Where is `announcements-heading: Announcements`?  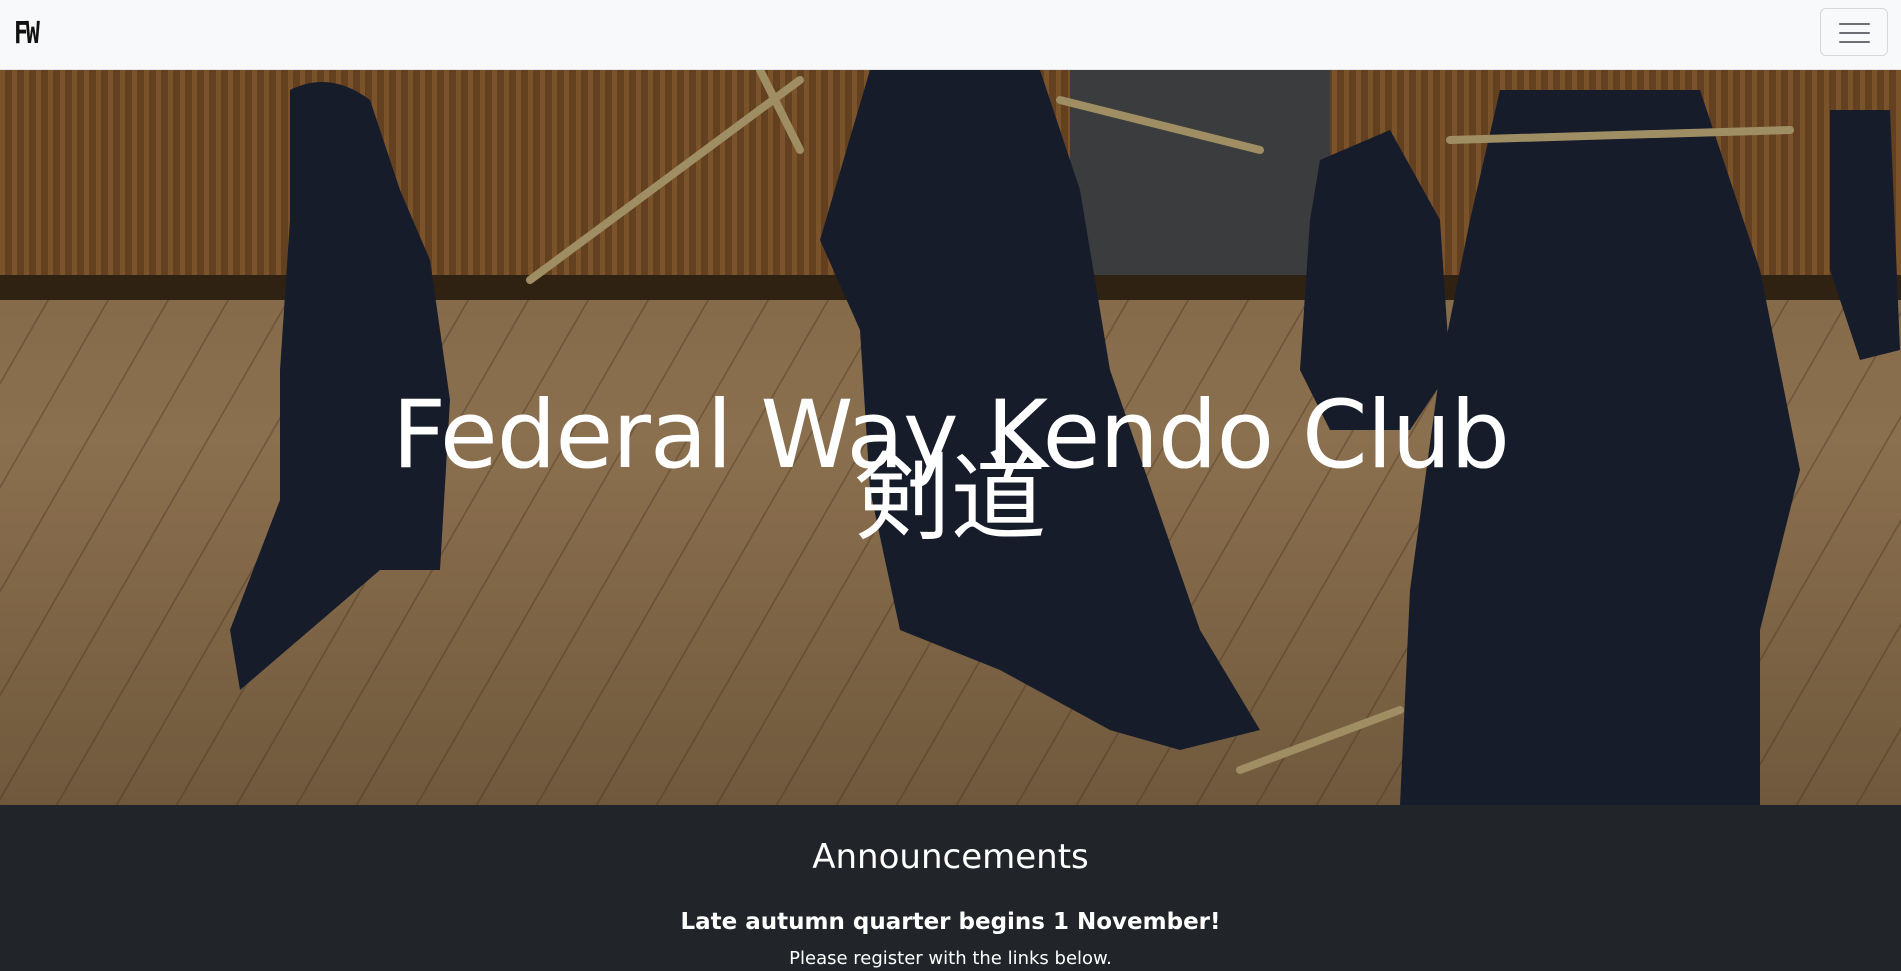
announcements-heading: Announcements is located at coordinates (950, 857).